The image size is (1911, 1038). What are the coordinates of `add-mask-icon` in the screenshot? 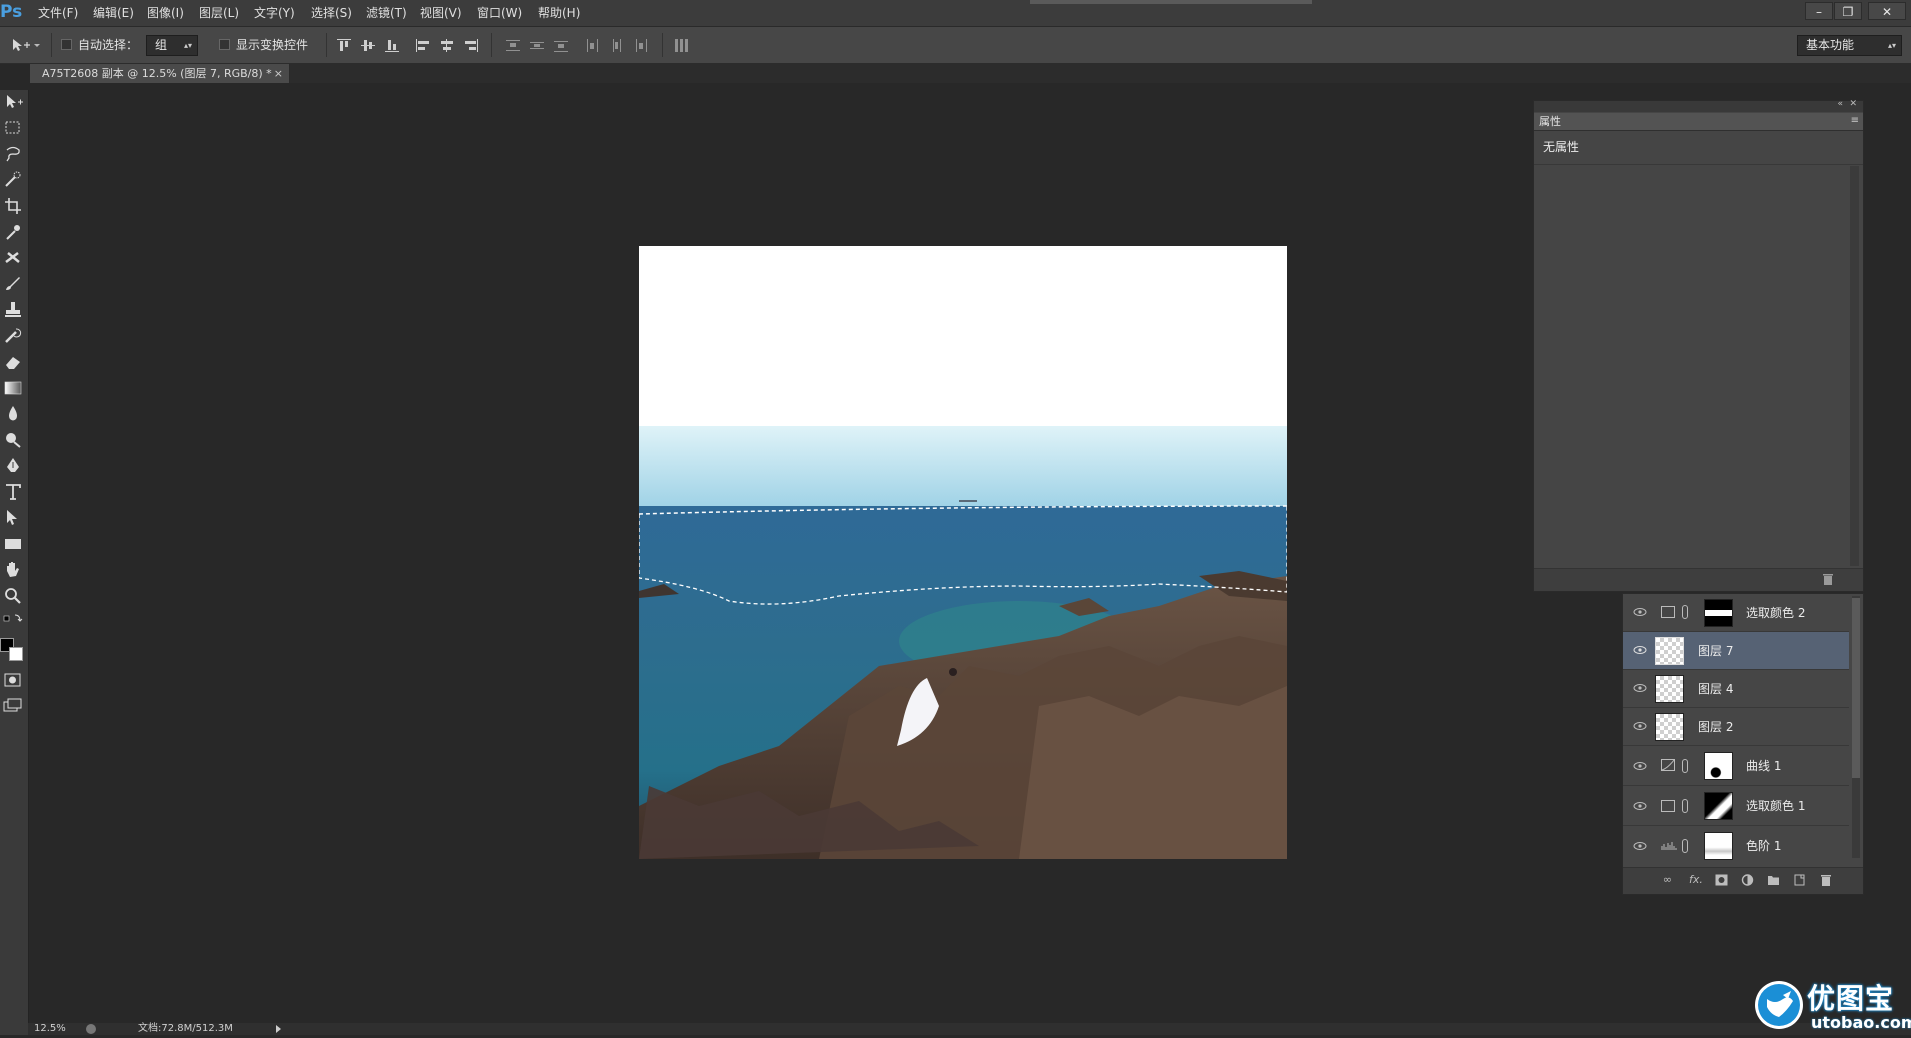 It's located at (1721, 880).